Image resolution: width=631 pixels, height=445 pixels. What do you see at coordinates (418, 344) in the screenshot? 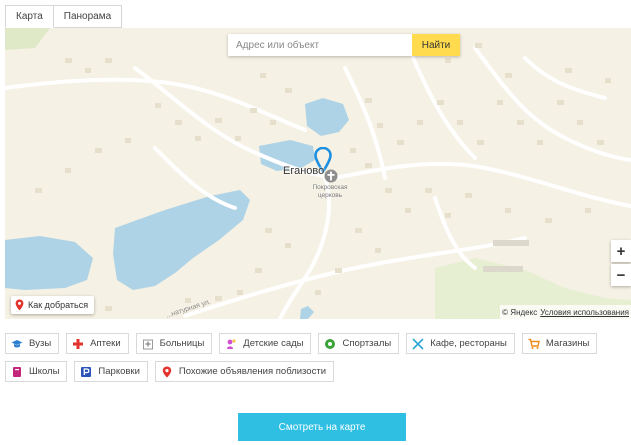
I see `cutlery-icon` at bounding box center [418, 344].